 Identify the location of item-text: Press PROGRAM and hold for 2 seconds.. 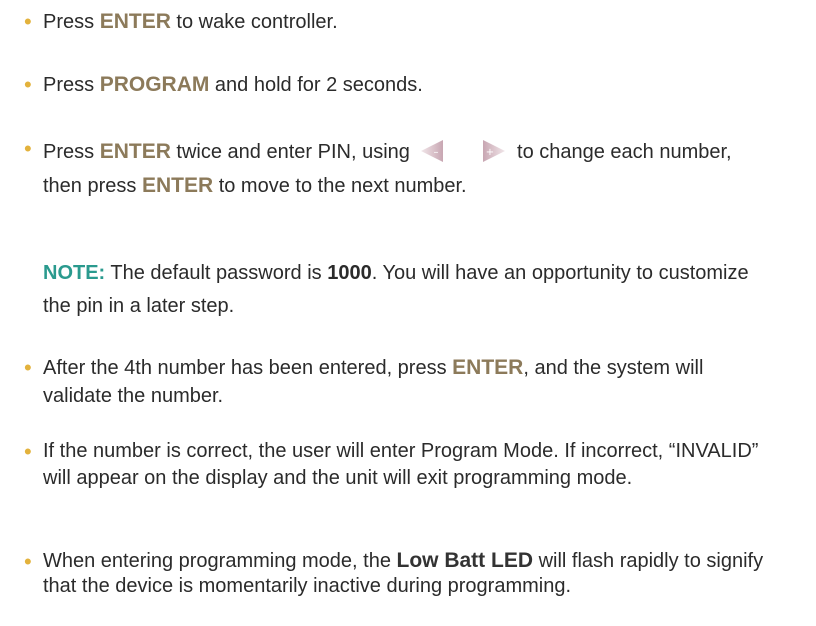
(408, 85).